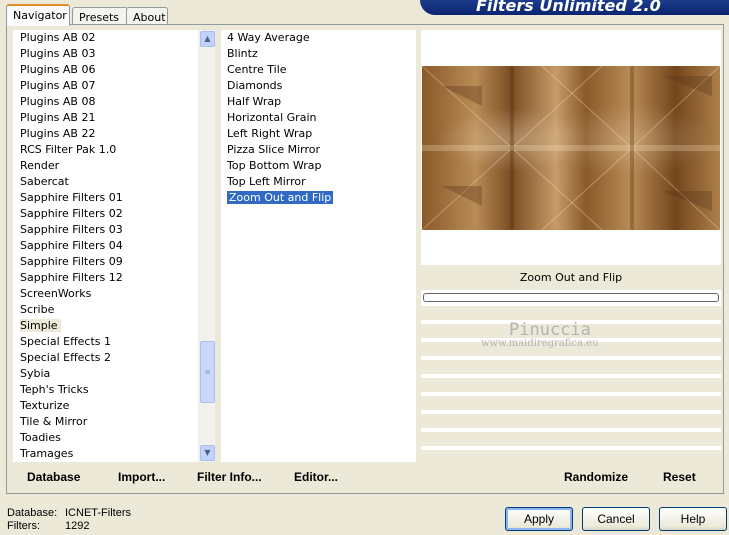 The height and width of the screenshot is (535, 729). What do you see at coordinates (318, 182) in the screenshot?
I see `filter-item: Top Left Mirror` at bounding box center [318, 182].